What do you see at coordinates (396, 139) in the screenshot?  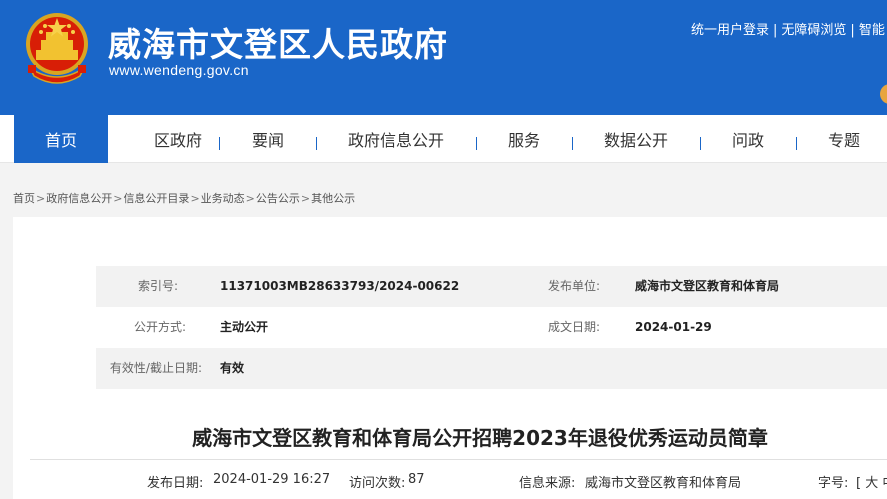 I see `nav-item-government-info: 政府信息公开` at bounding box center [396, 139].